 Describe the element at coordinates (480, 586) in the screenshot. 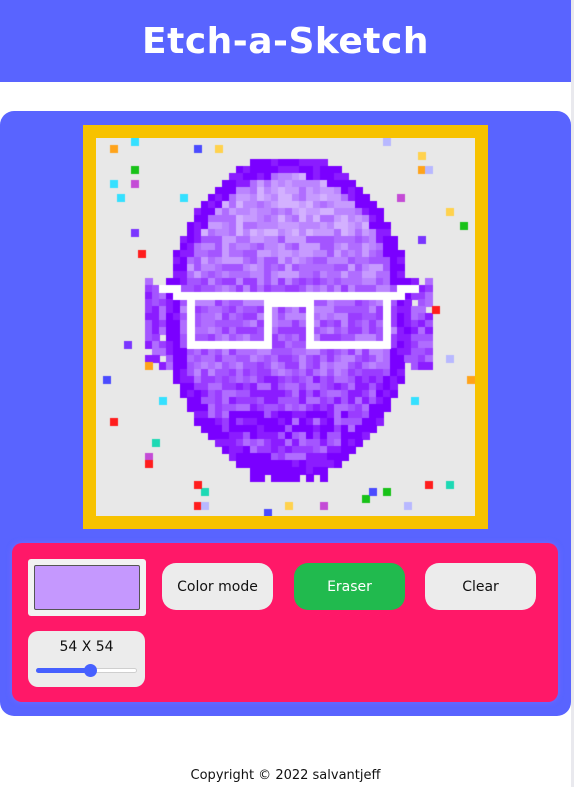

I see `clear-button: Clear` at that location.